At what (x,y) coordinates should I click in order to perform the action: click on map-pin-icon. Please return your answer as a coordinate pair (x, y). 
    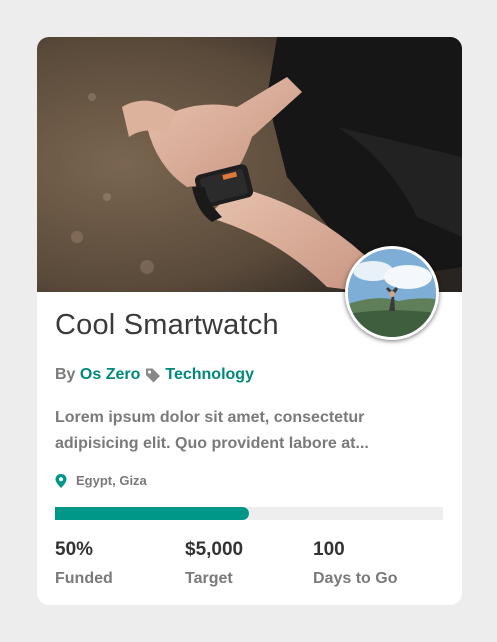
    Looking at the image, I should click on (61, 480).